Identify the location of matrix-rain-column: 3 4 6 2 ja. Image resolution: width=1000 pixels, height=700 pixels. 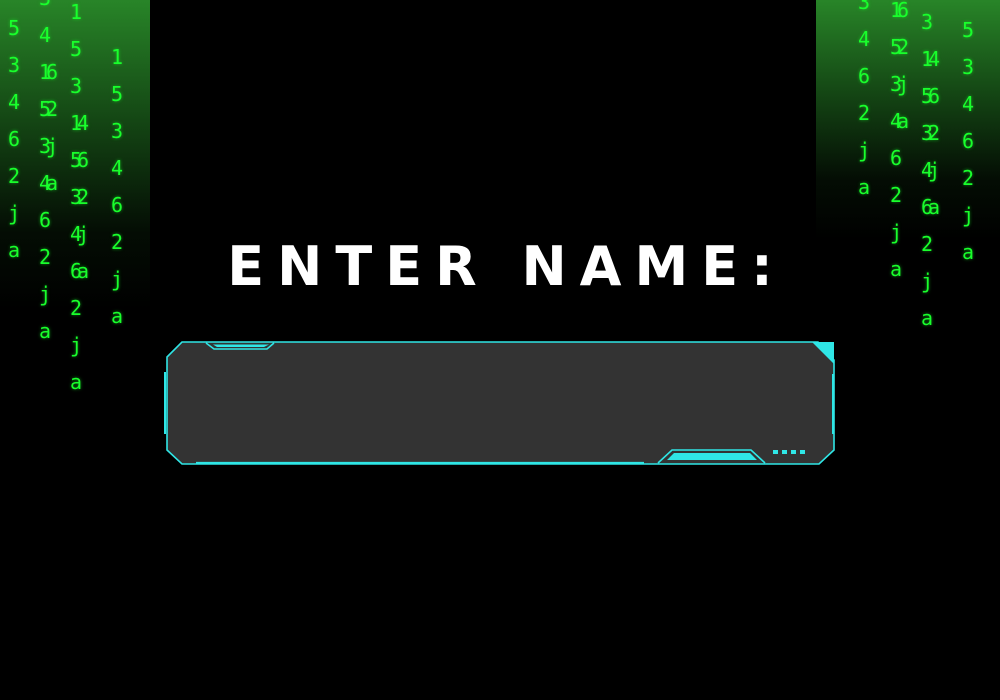
(864, 103).